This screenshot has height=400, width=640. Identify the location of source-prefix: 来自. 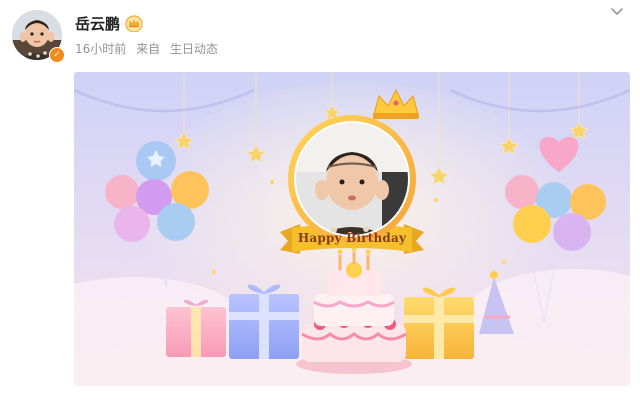
(148, 49).